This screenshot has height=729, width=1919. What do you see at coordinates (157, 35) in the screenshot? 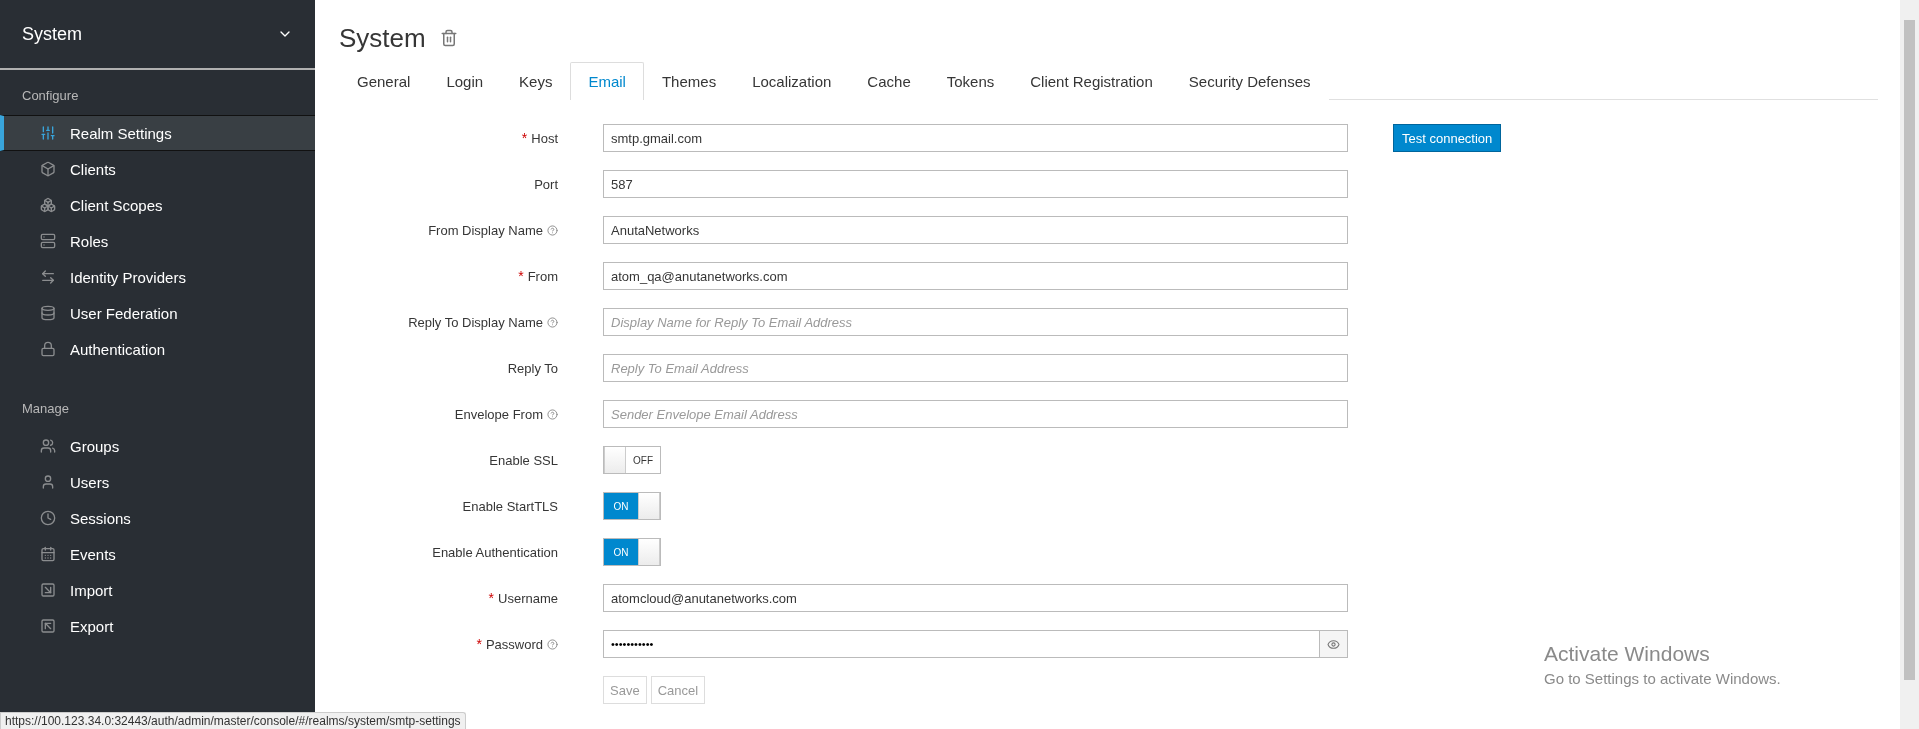
I see `realm-selector: System` at bounding box center [157, 35].